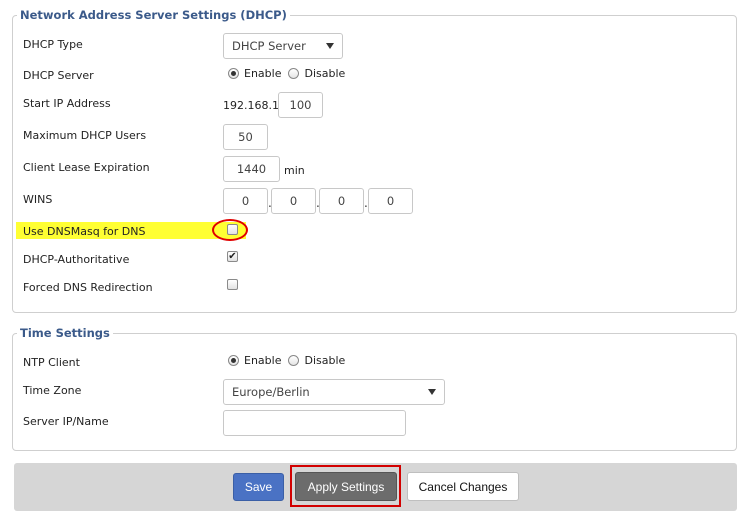  I want to click on wins-octet-1-input: 0, so click(245, 201).